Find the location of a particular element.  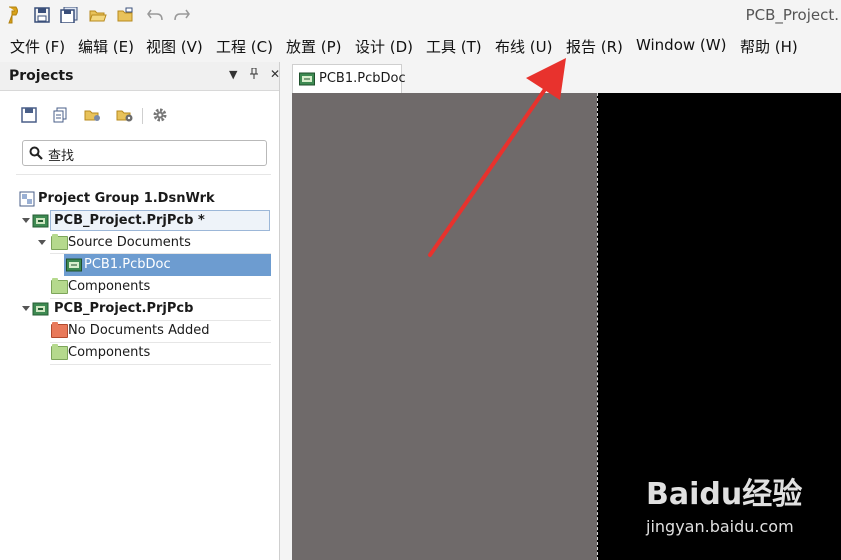

search-input-value: 查找 is located at coordinates (61, 156).